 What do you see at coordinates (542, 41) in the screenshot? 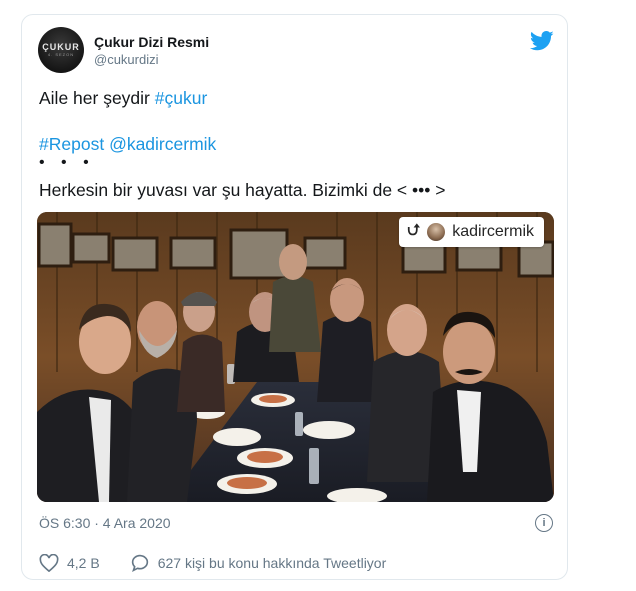
I see `twitter-bird-icon` at bounding box center [542, 41].